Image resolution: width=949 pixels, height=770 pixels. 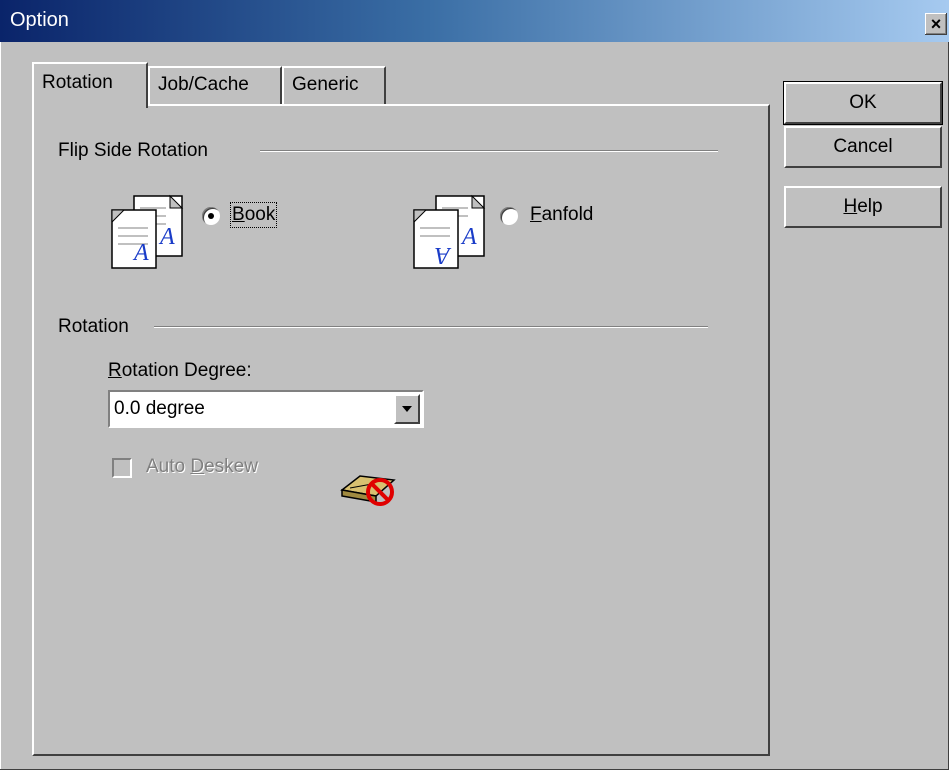 I want to click on book-radio-label: Book, so click(x=253, y=215).